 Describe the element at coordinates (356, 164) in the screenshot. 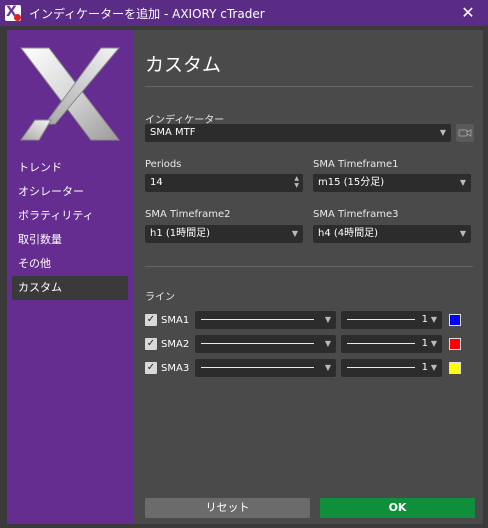

I see `tf1-label: SMA Timeframe1` at that location.